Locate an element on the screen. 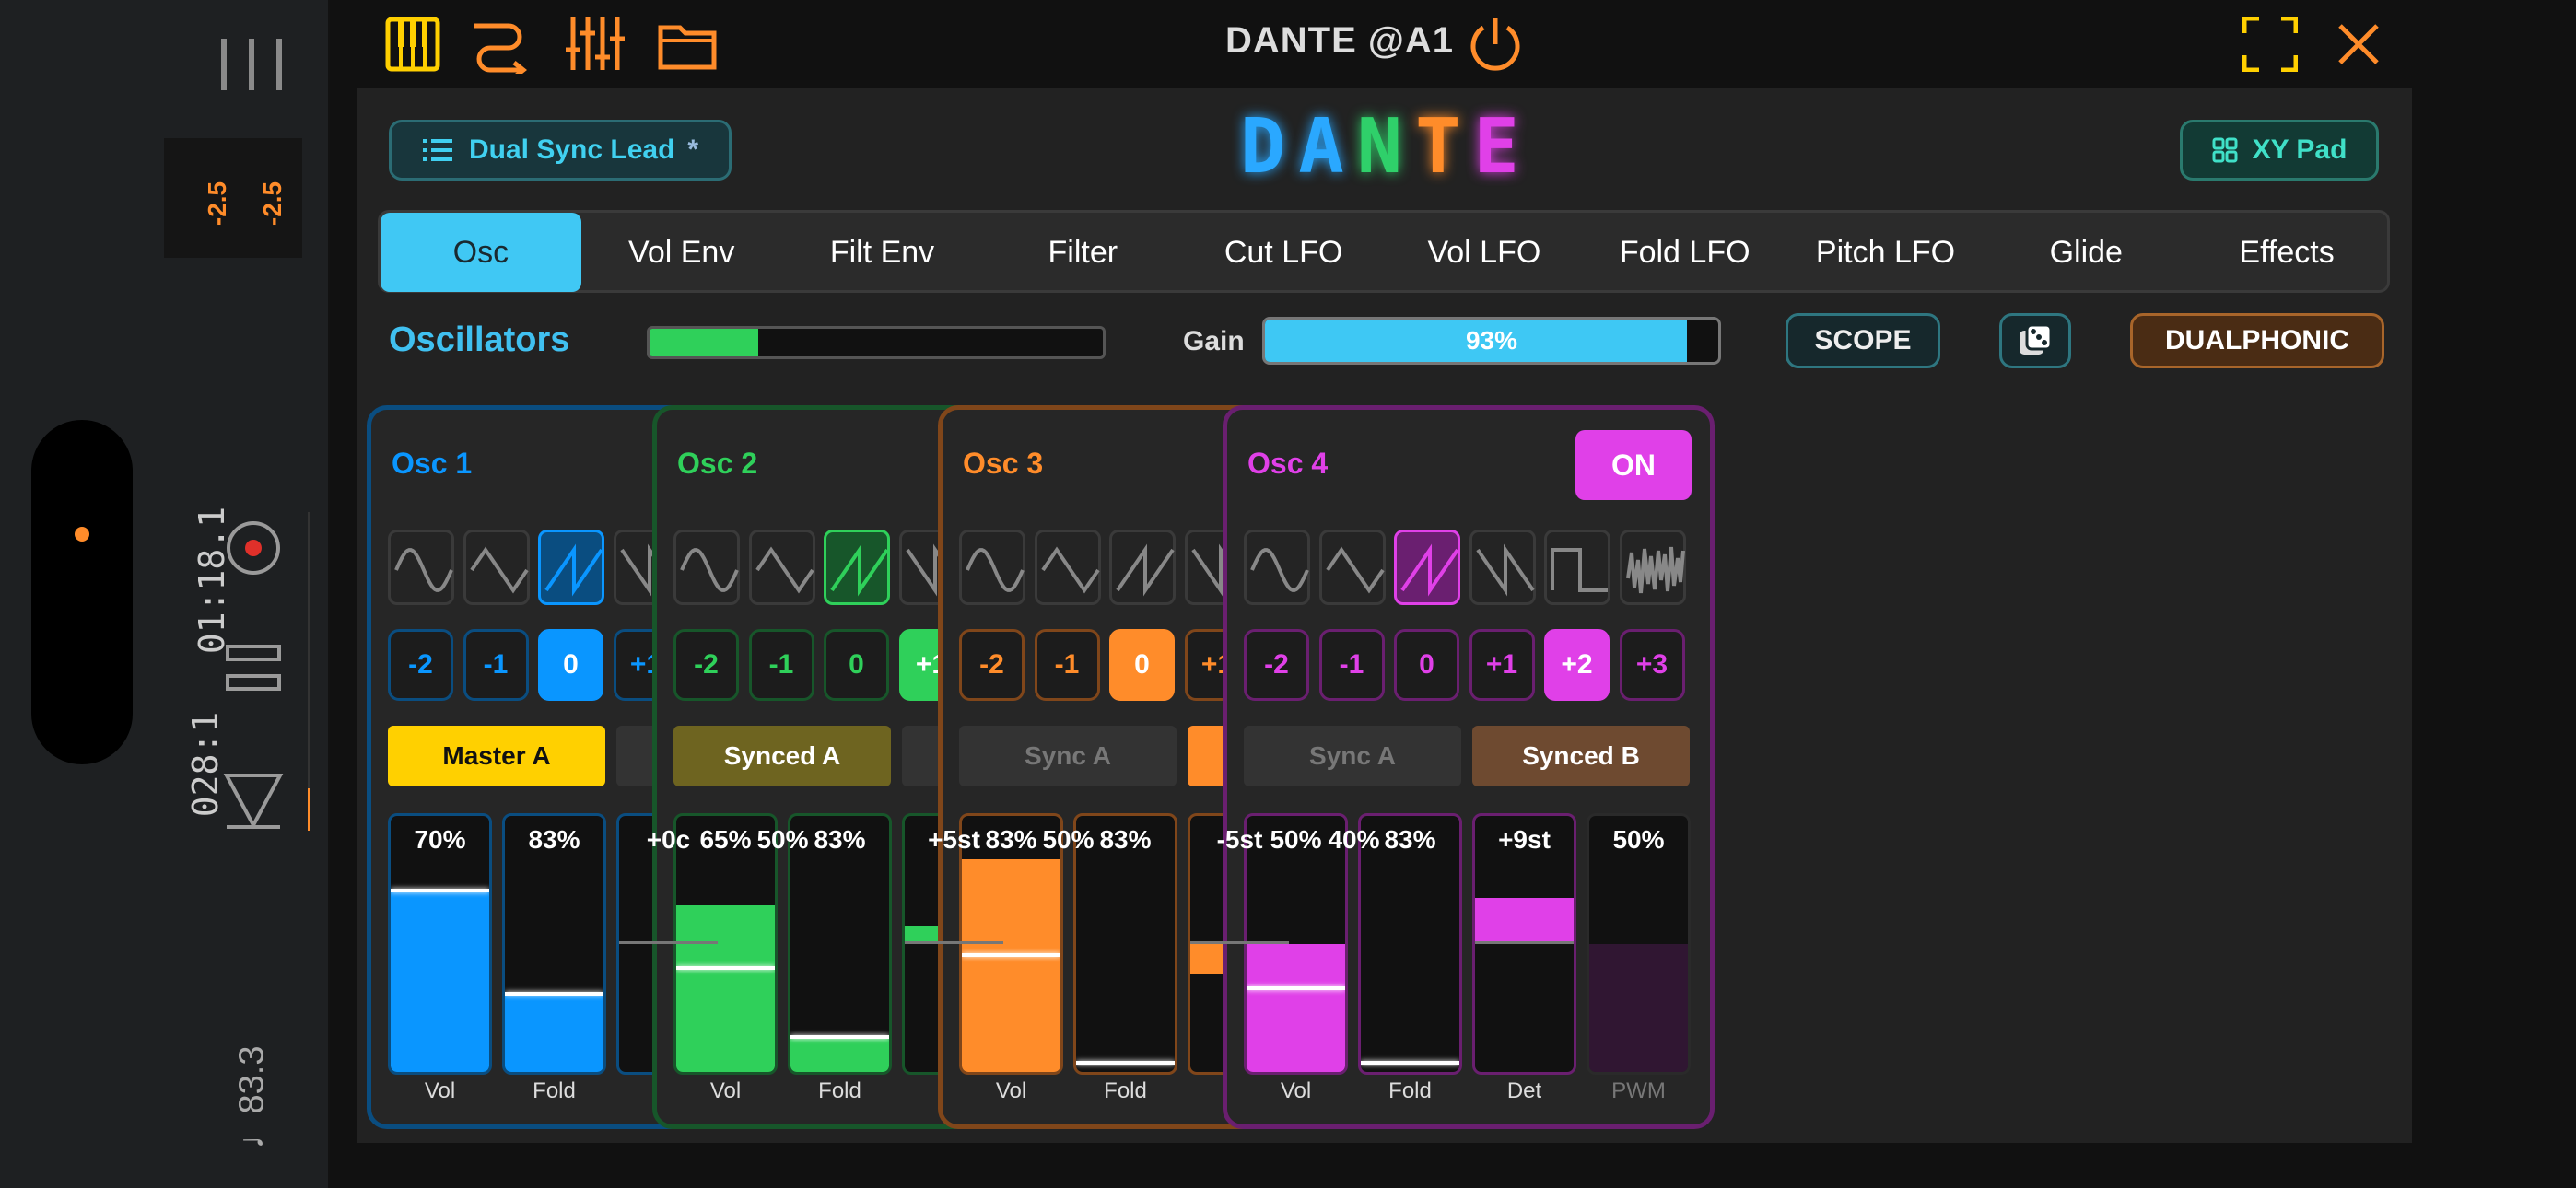 The height and width of the screenshot is (1188, 2576). tab-vol-lfo: Vol LFO is located at coordinates (1484, 253).